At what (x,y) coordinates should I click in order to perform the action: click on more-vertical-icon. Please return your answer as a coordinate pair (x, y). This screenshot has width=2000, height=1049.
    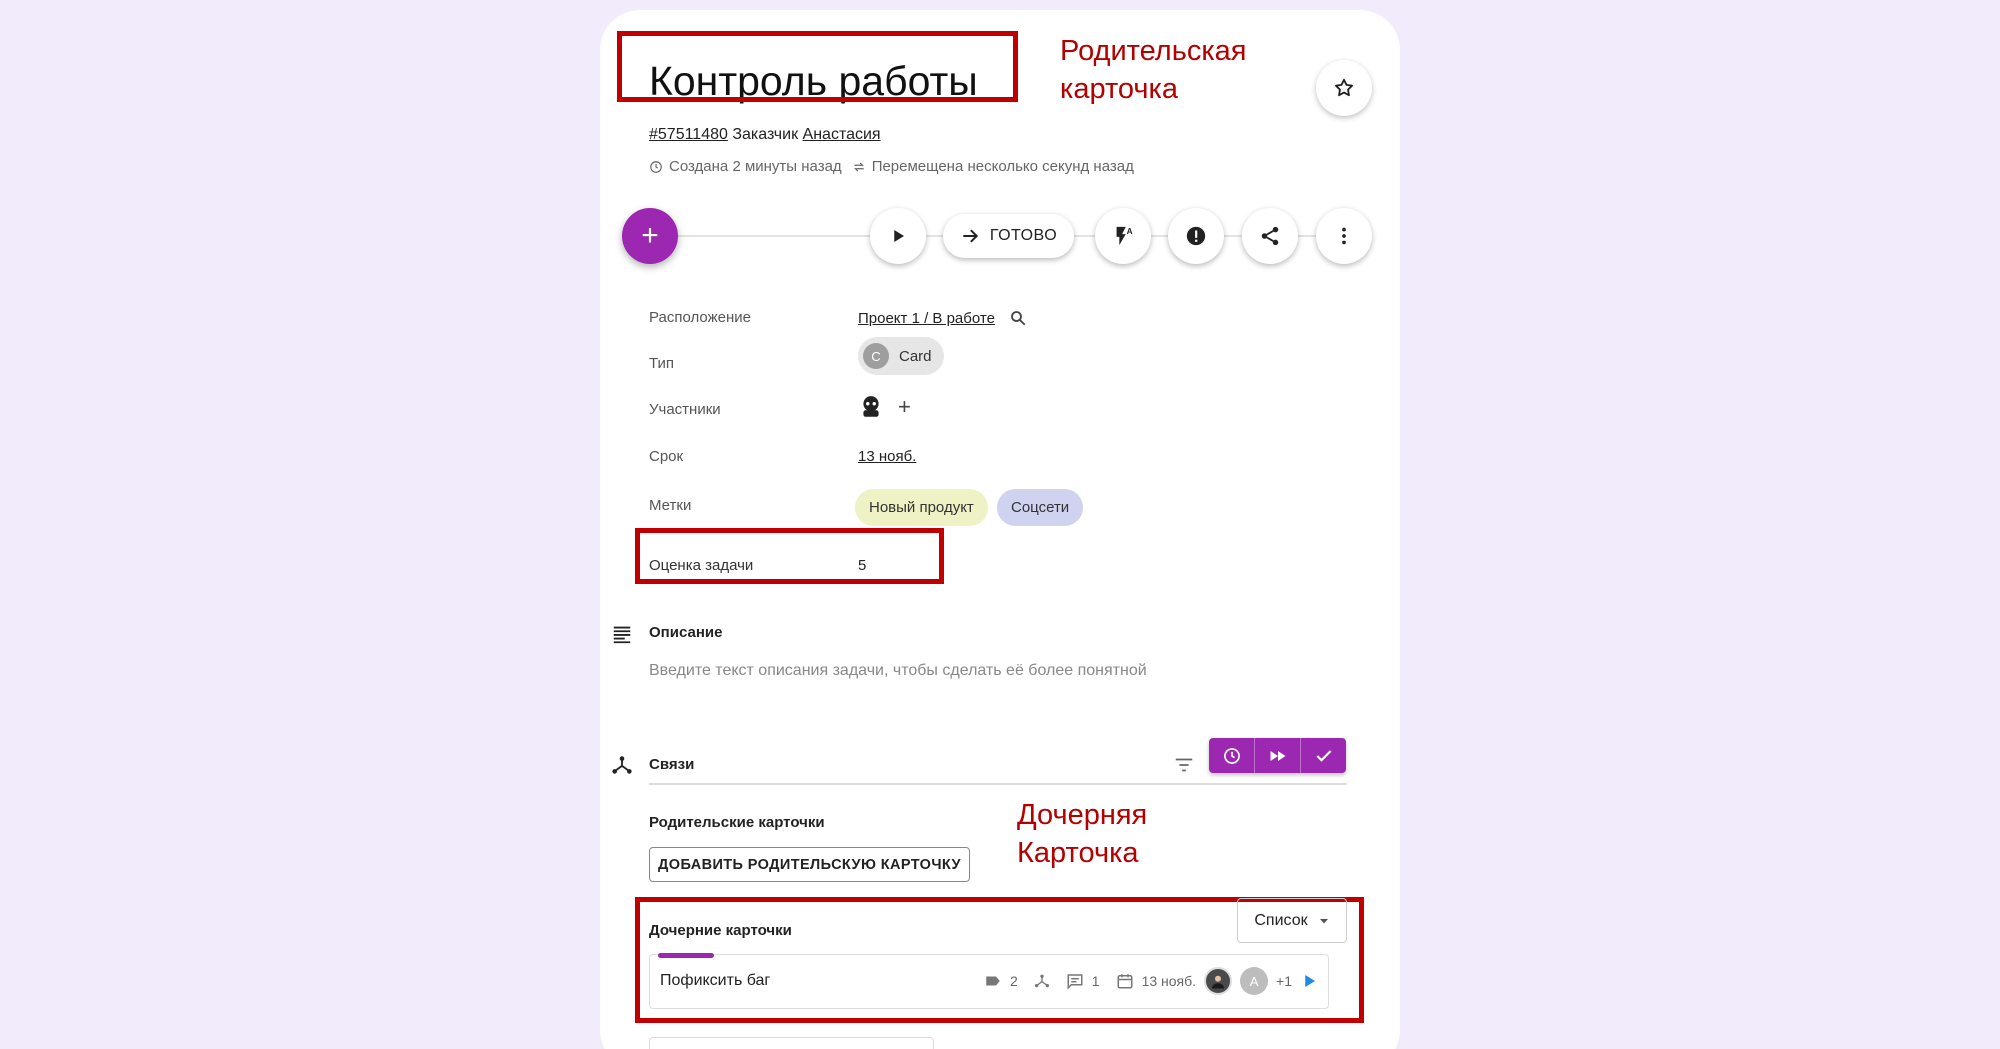
    Looking at the image, I should click on (1344, 236).